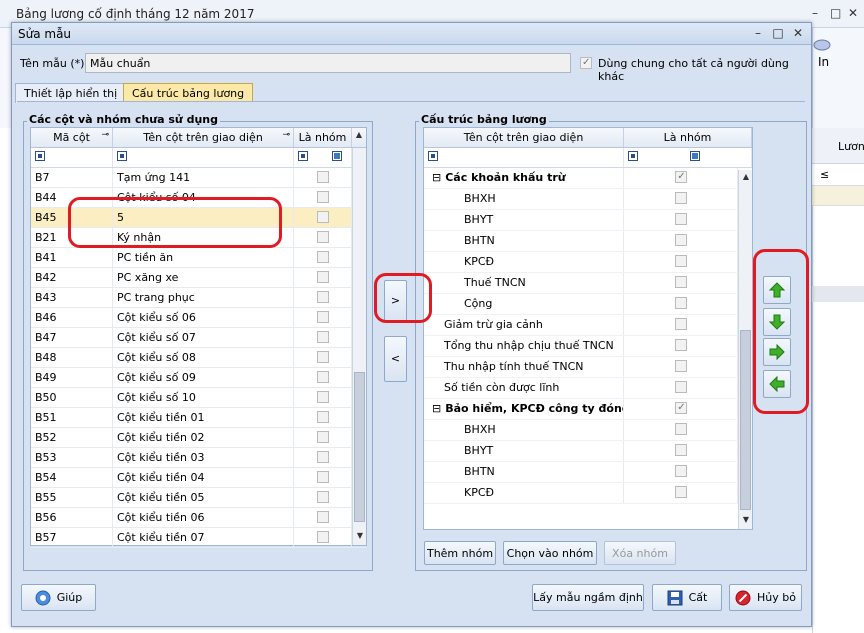 The height and width of the screenshot is (633, 864). What do you see at coordinates (72, 157) in the screenshot?
I see `filter-code` at bounding box center [72, 157].